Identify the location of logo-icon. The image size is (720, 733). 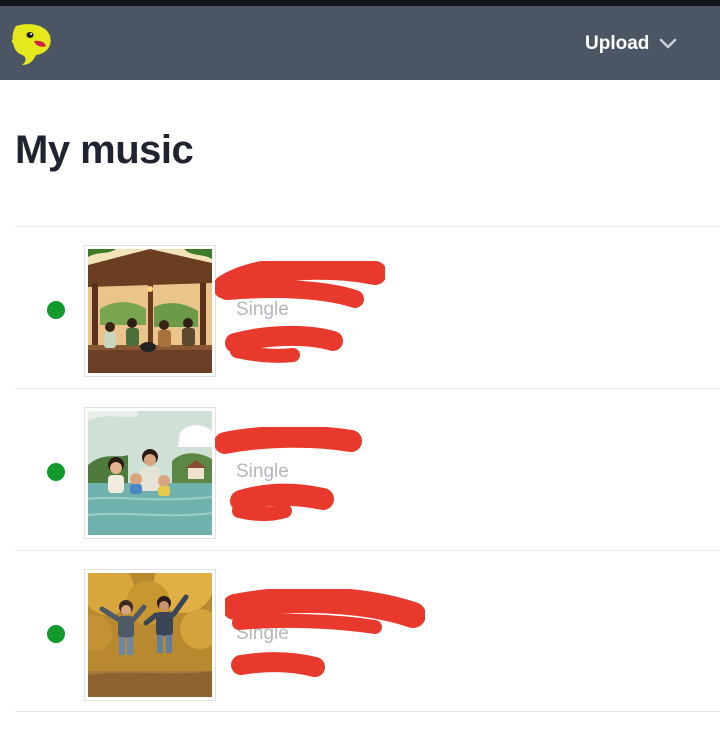
(32, 44).